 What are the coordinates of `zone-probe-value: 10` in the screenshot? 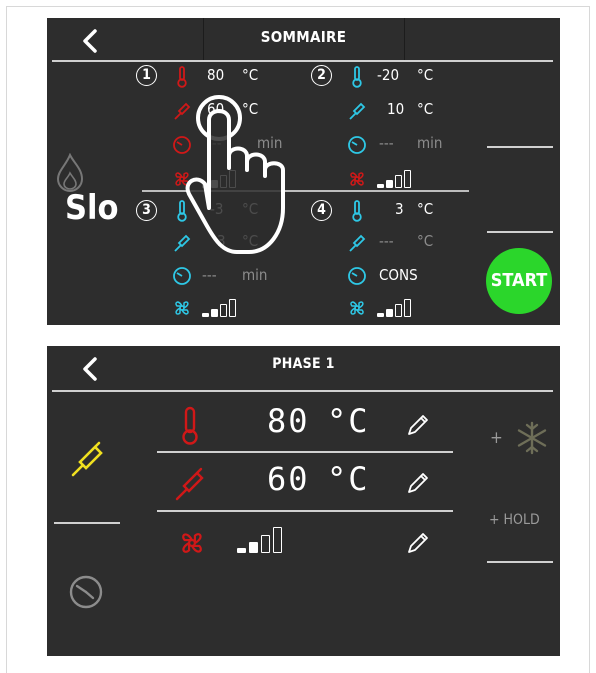 It's located at (396, 109).